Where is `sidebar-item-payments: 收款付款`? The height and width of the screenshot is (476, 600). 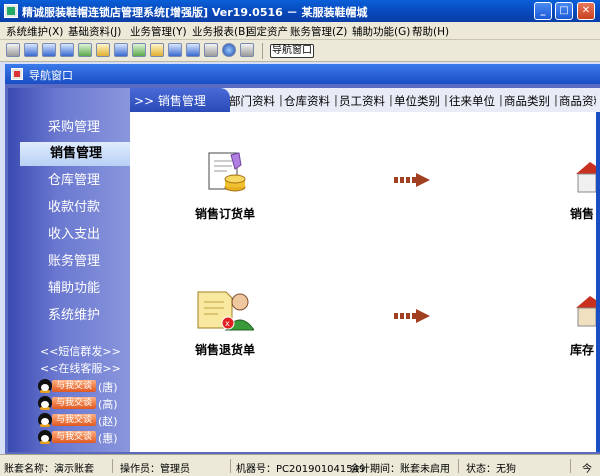 sidebar-item-payments: 收款付款 is located at coordinates (72, 208).